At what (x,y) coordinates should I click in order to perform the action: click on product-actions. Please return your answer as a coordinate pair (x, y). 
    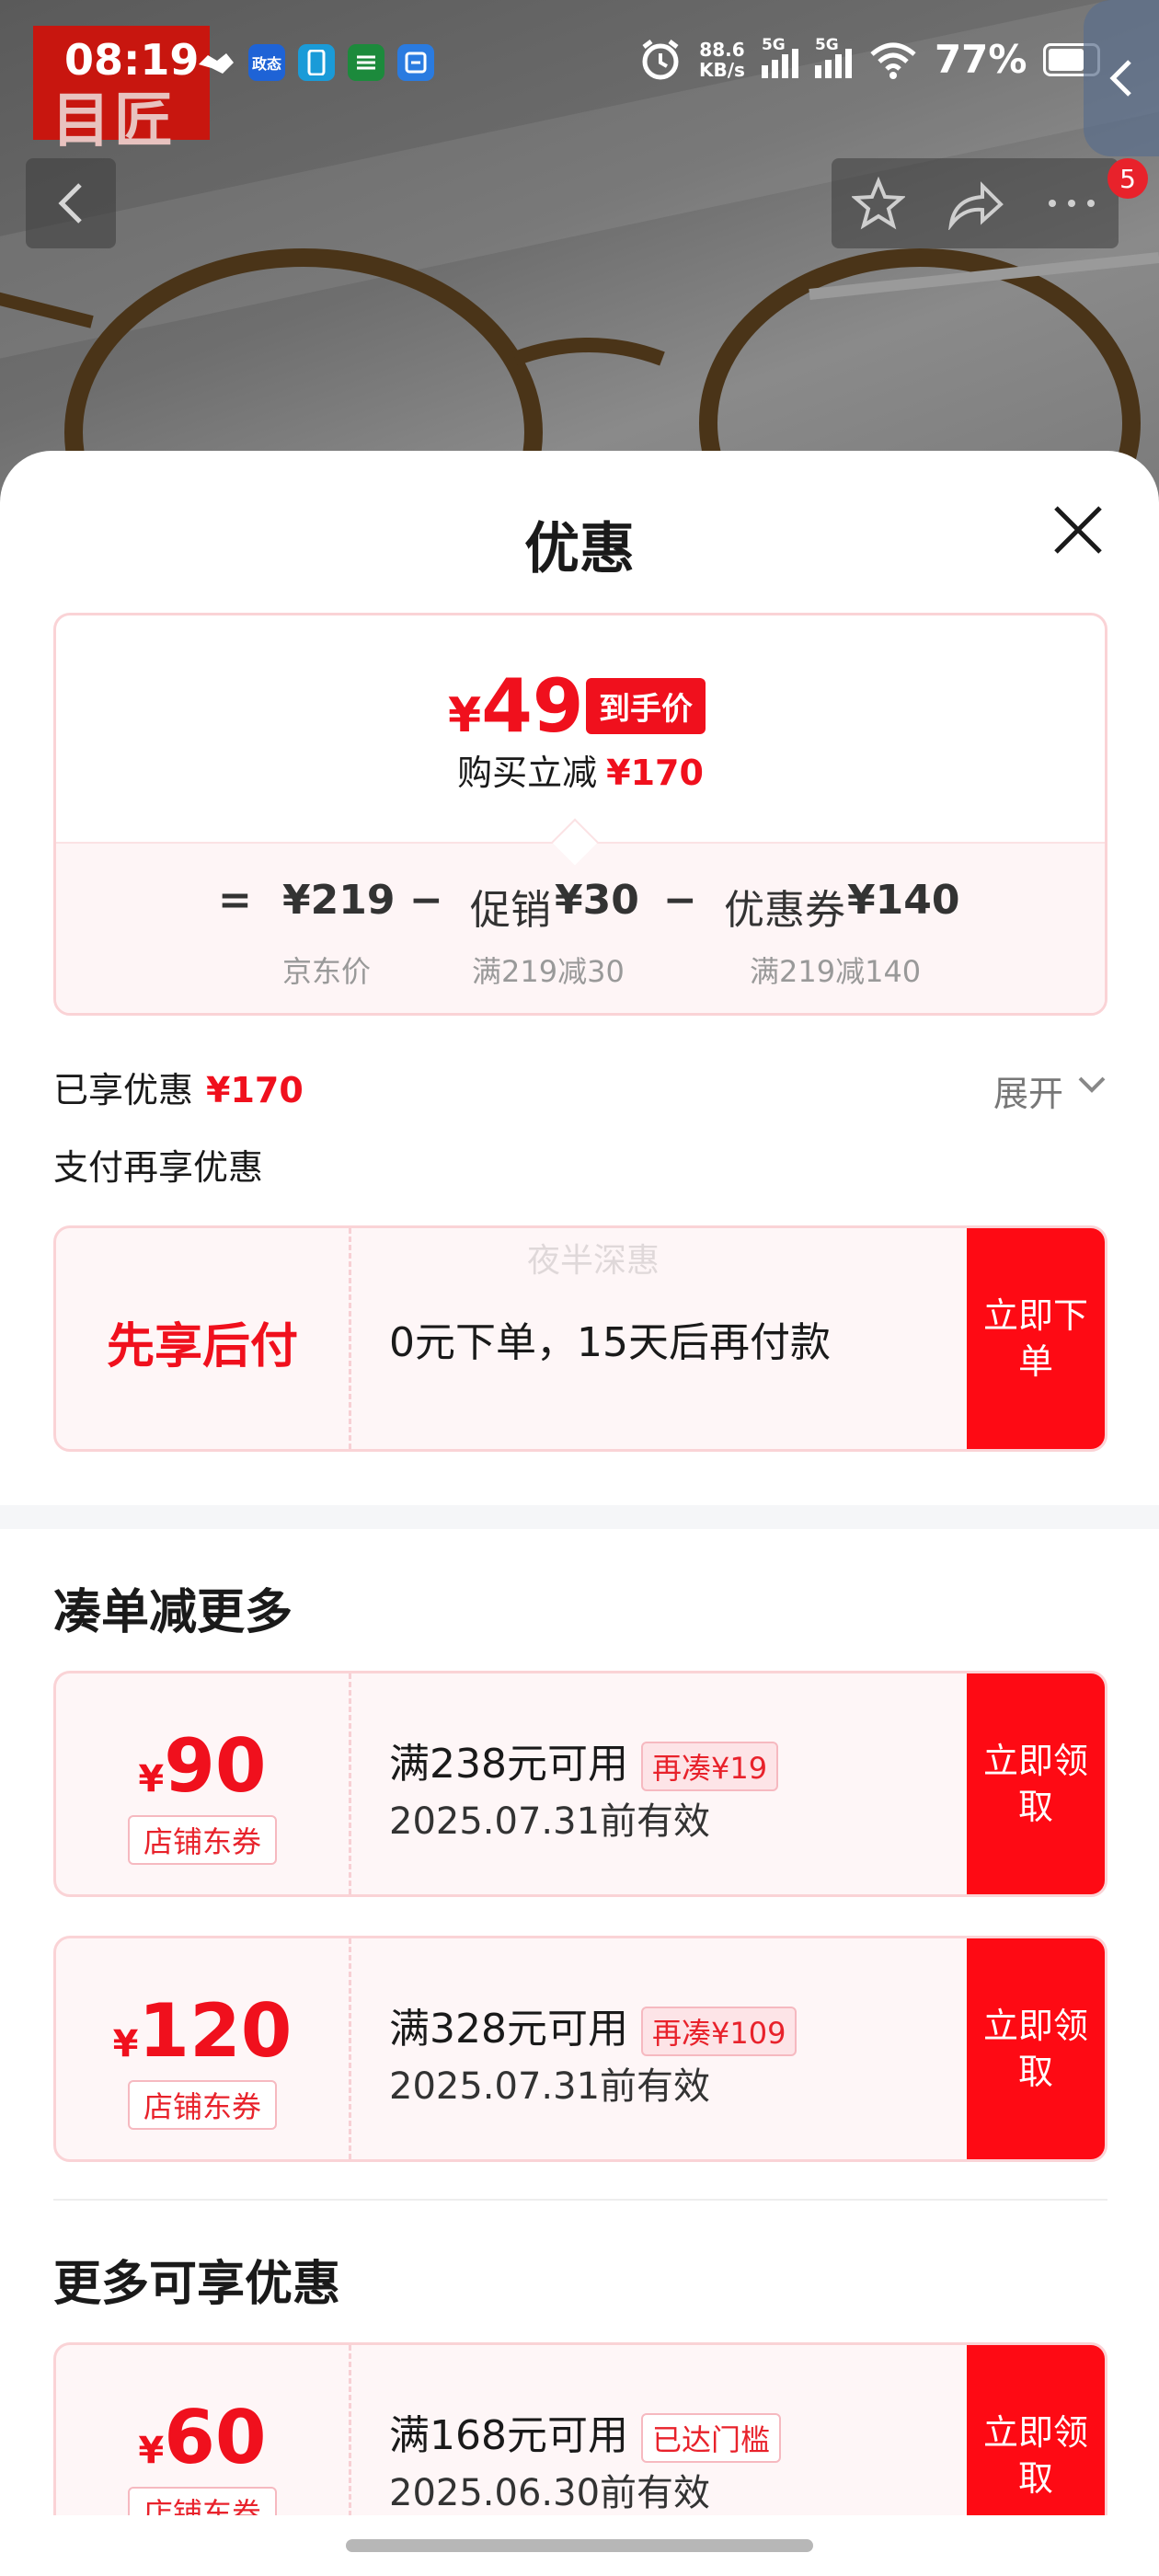
    Looking at the image, I should click on (975, 203).